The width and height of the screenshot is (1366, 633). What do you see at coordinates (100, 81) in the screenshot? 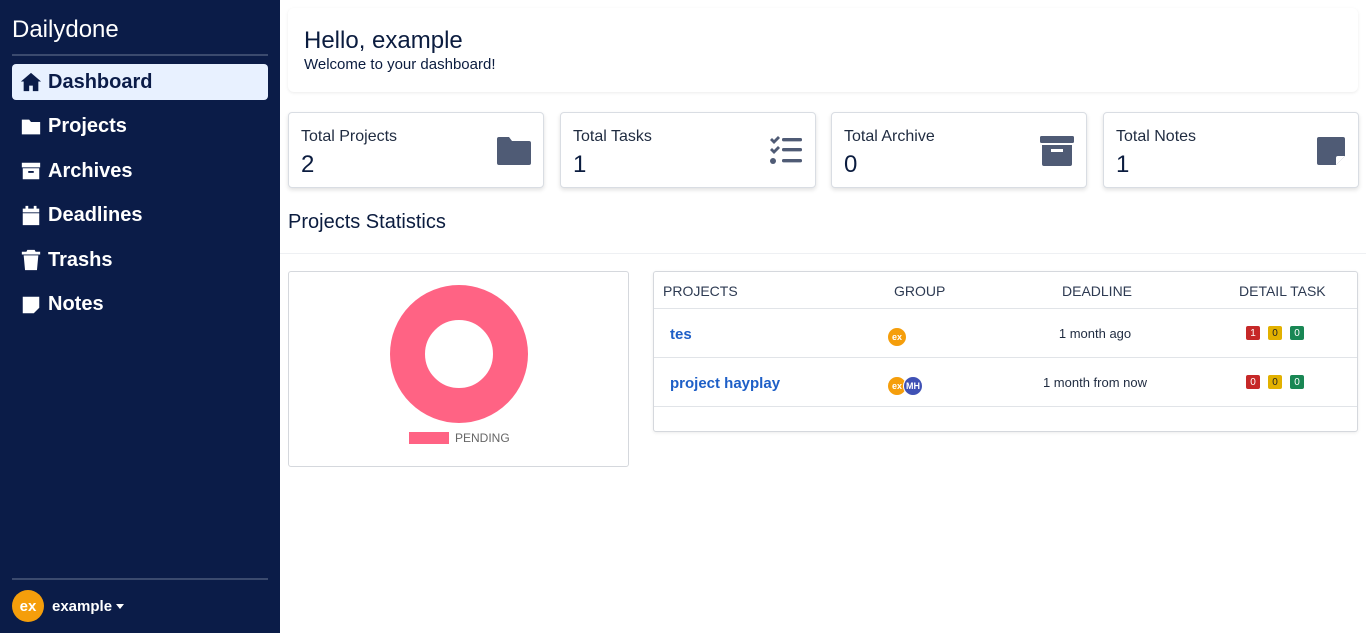
I see `sidebar-item-label: Dashboard` at bounding box center [100, 81].